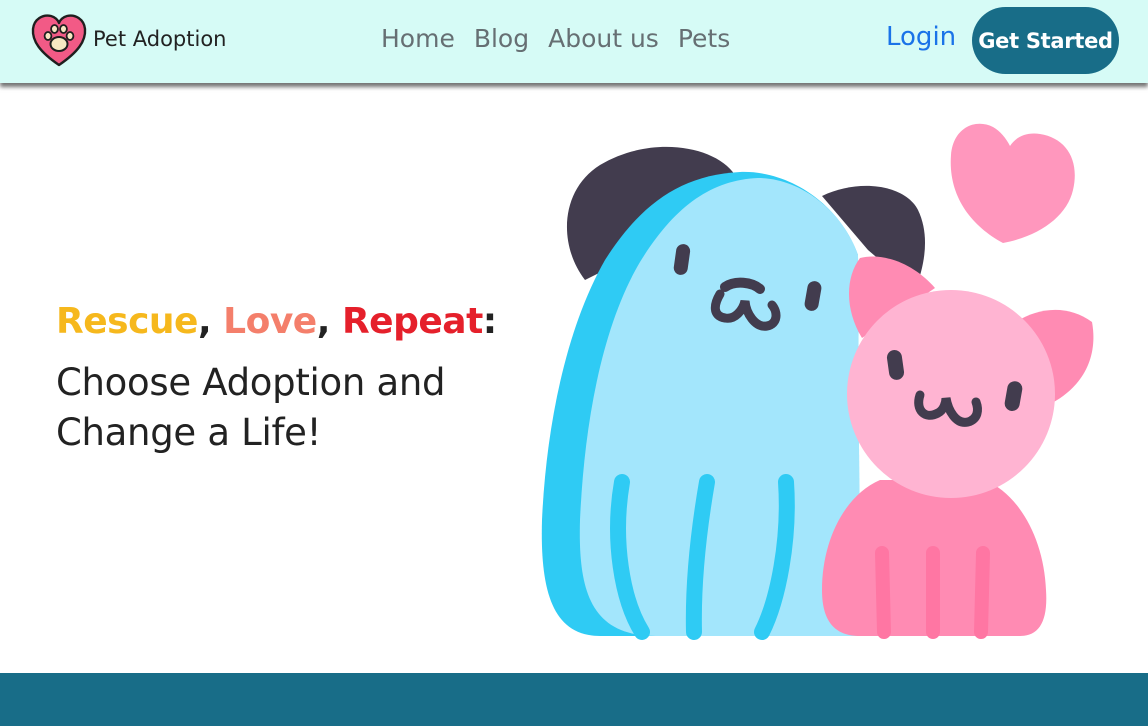 Image resolution: width=1148 pixels, height=726 pixels. What do you see at coordinates (1012, 183) in the screenshot?
I see `heart-icon` at bounding box center [1012, 183].